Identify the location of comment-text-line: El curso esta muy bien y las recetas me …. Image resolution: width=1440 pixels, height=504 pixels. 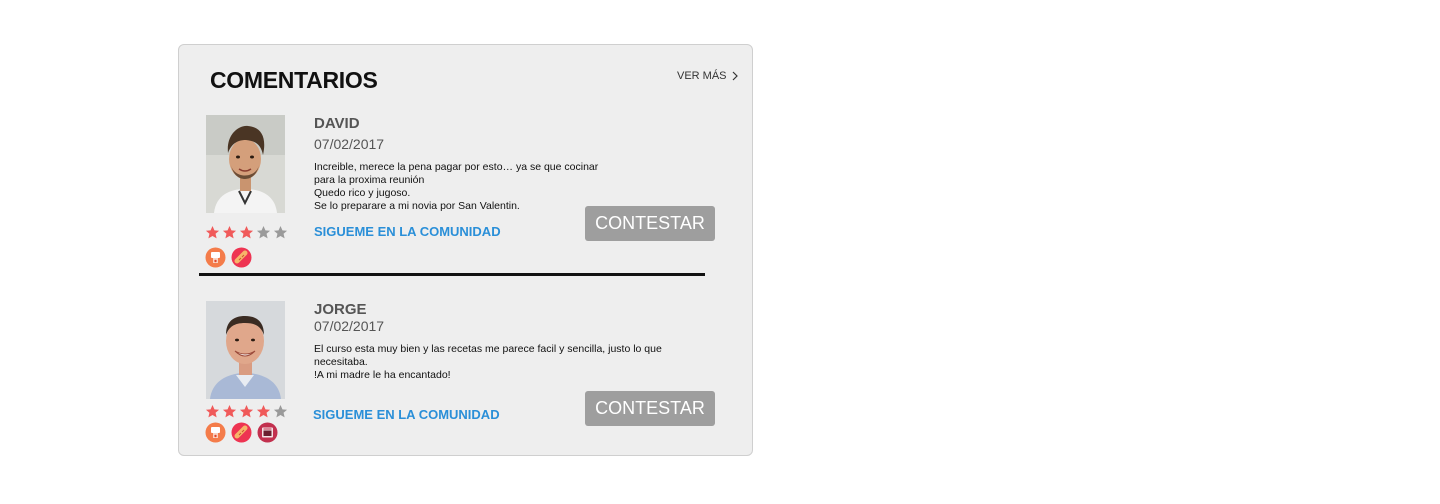
(488, 349).